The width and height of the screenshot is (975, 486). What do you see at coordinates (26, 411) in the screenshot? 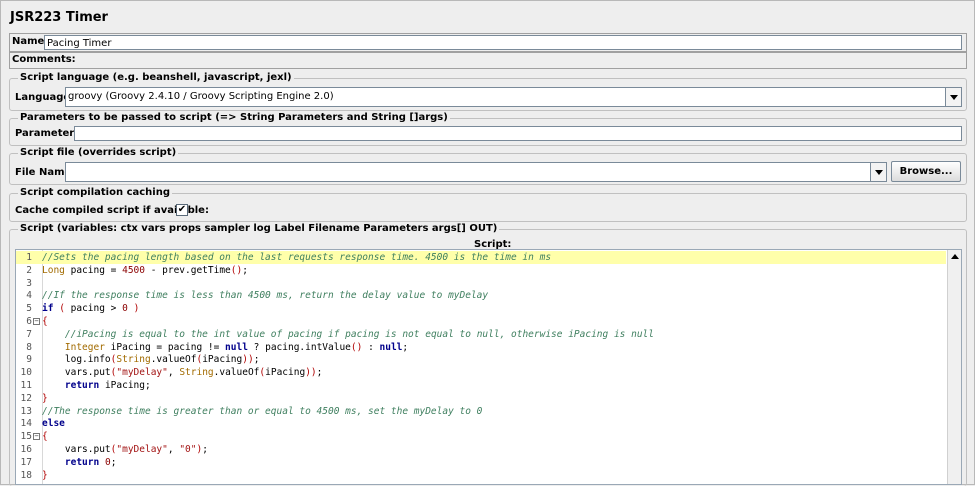
I see `line-number: 13` at bounding box center [26, 411].